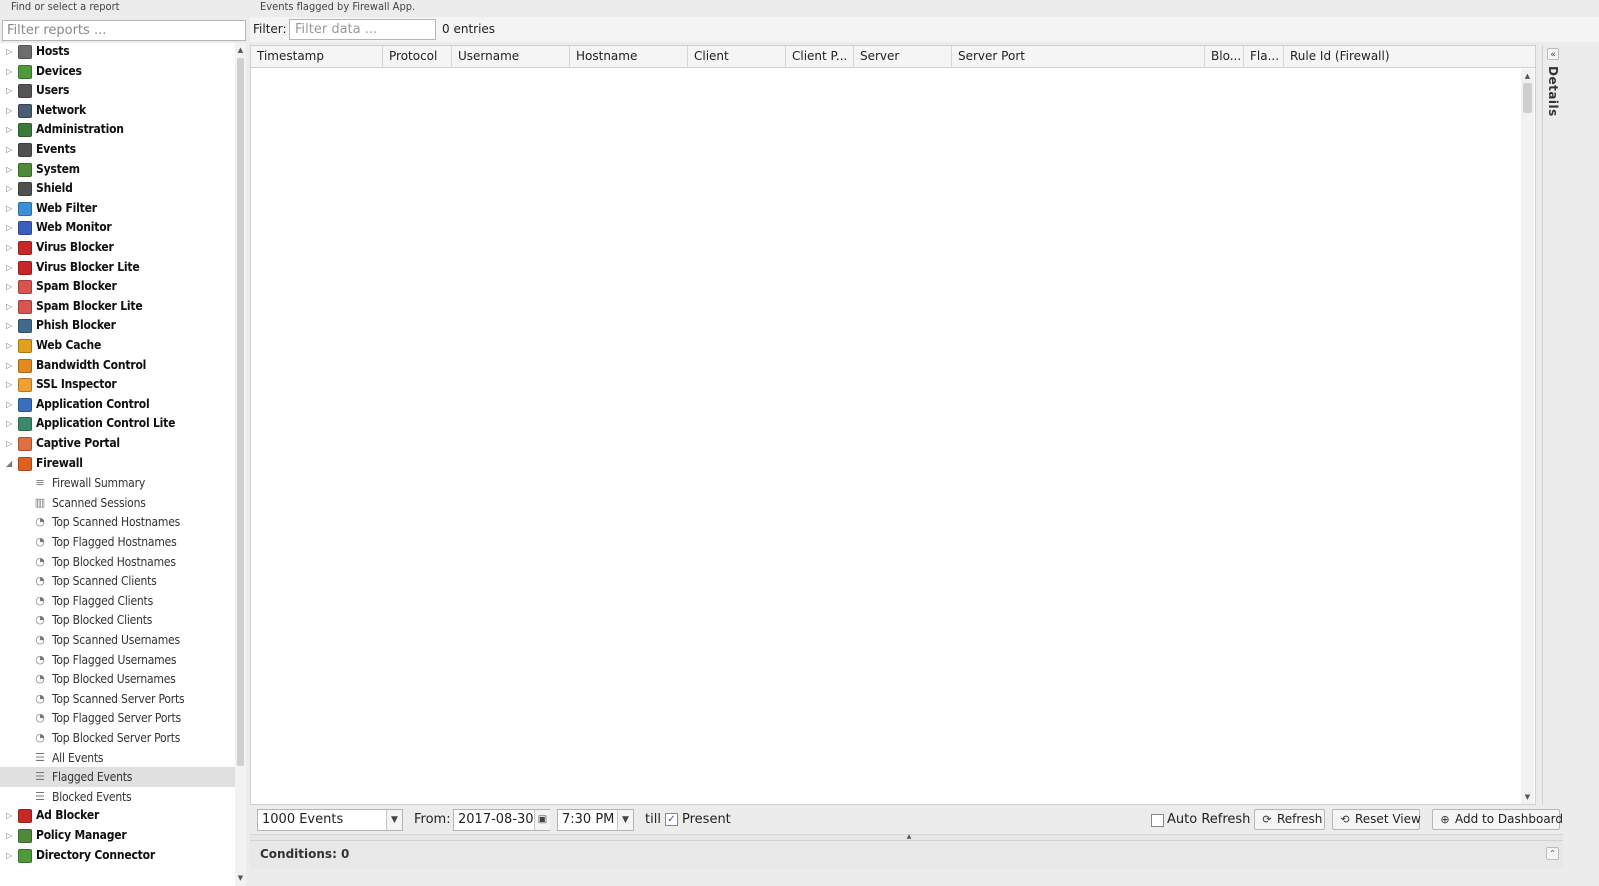 The image size is (1599, 886). What do you see at coordinates (1289, 819) in the screenshot?
I see `refresh-button: ⟳ Refresh` at bounding box center [1289, 819].